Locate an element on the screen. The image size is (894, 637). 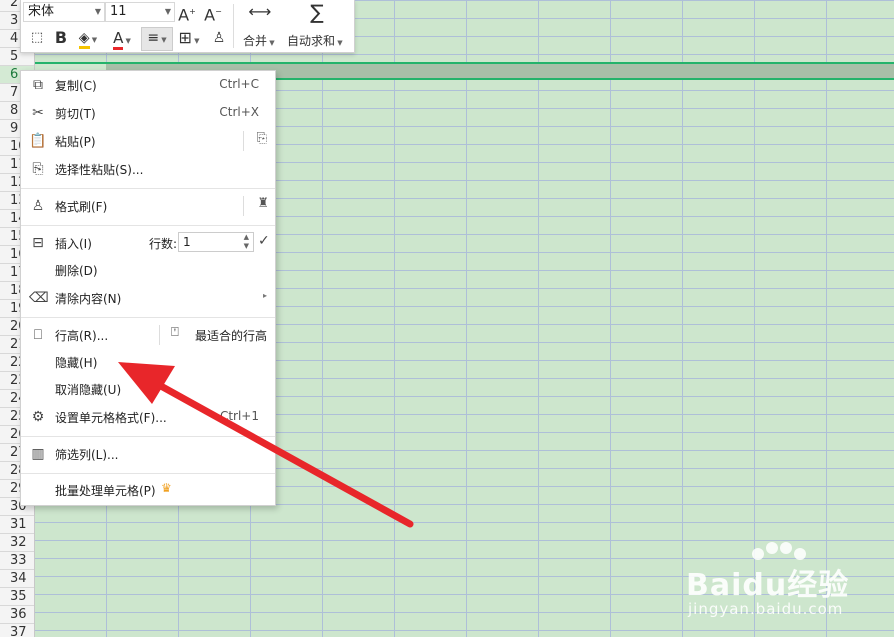
watermark-brand: Baidu经验 is located at coordinates (768, 585).